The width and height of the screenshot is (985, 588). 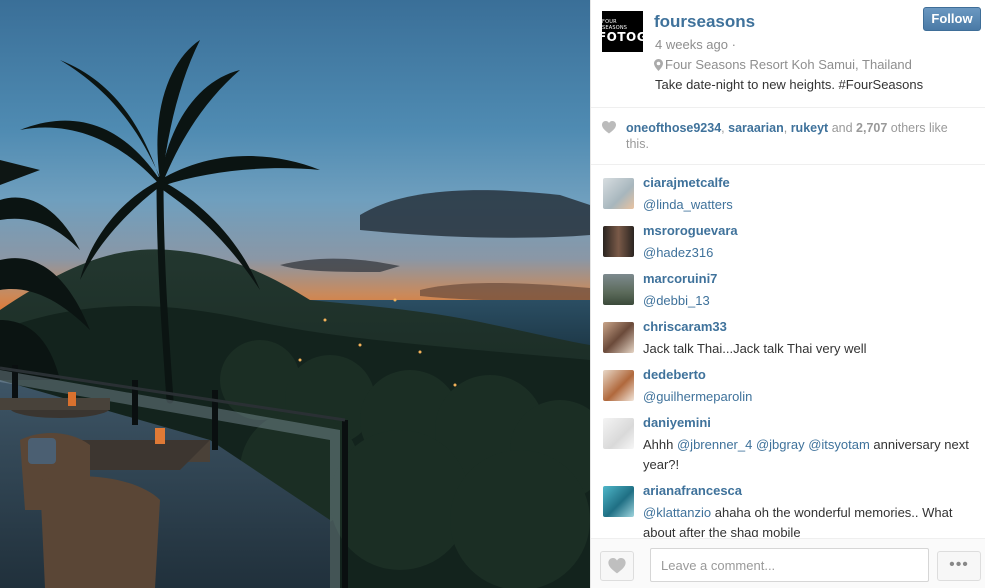 I want to click on liker-link: saraarian, so click(x=756, y=128).